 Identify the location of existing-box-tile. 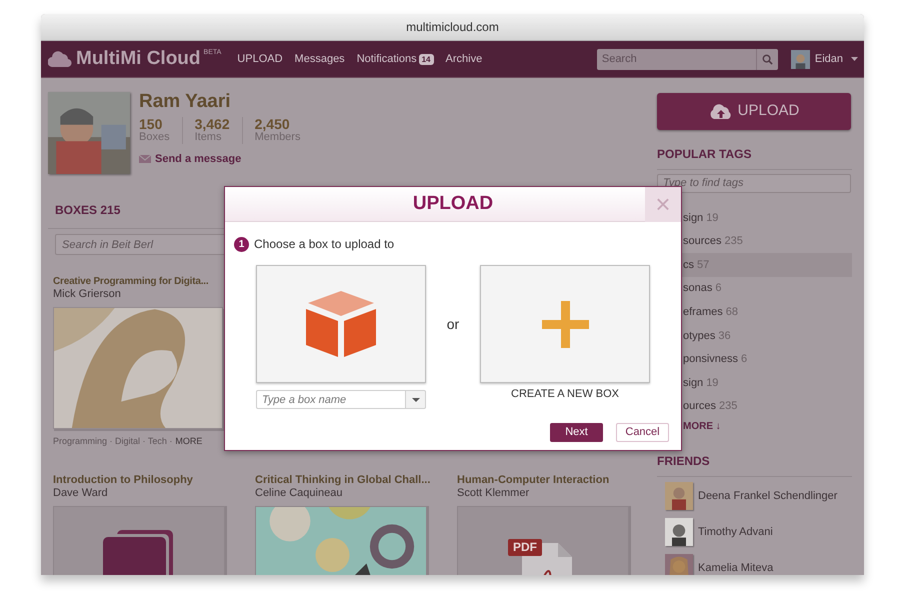
(341, 324).